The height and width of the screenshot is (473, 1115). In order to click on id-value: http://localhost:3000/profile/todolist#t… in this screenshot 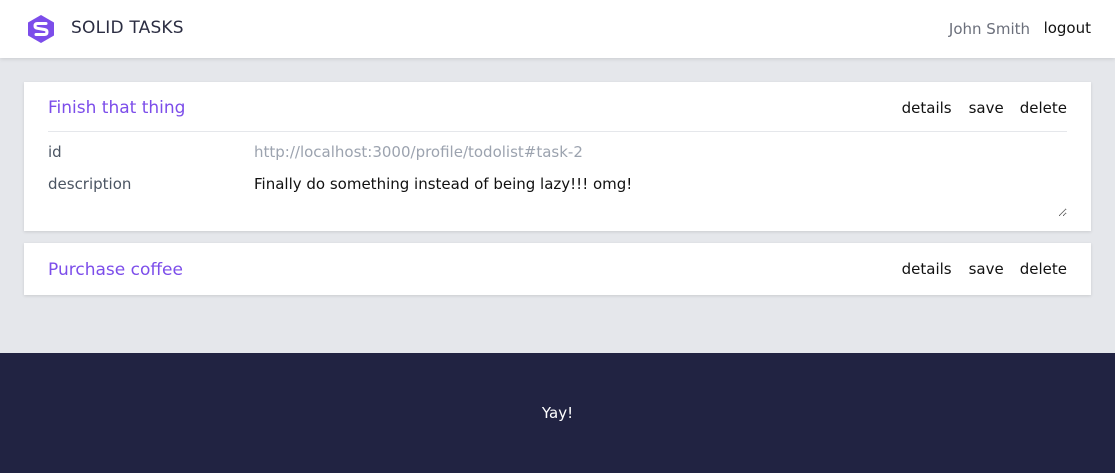, I will do `click(418, 152)`.